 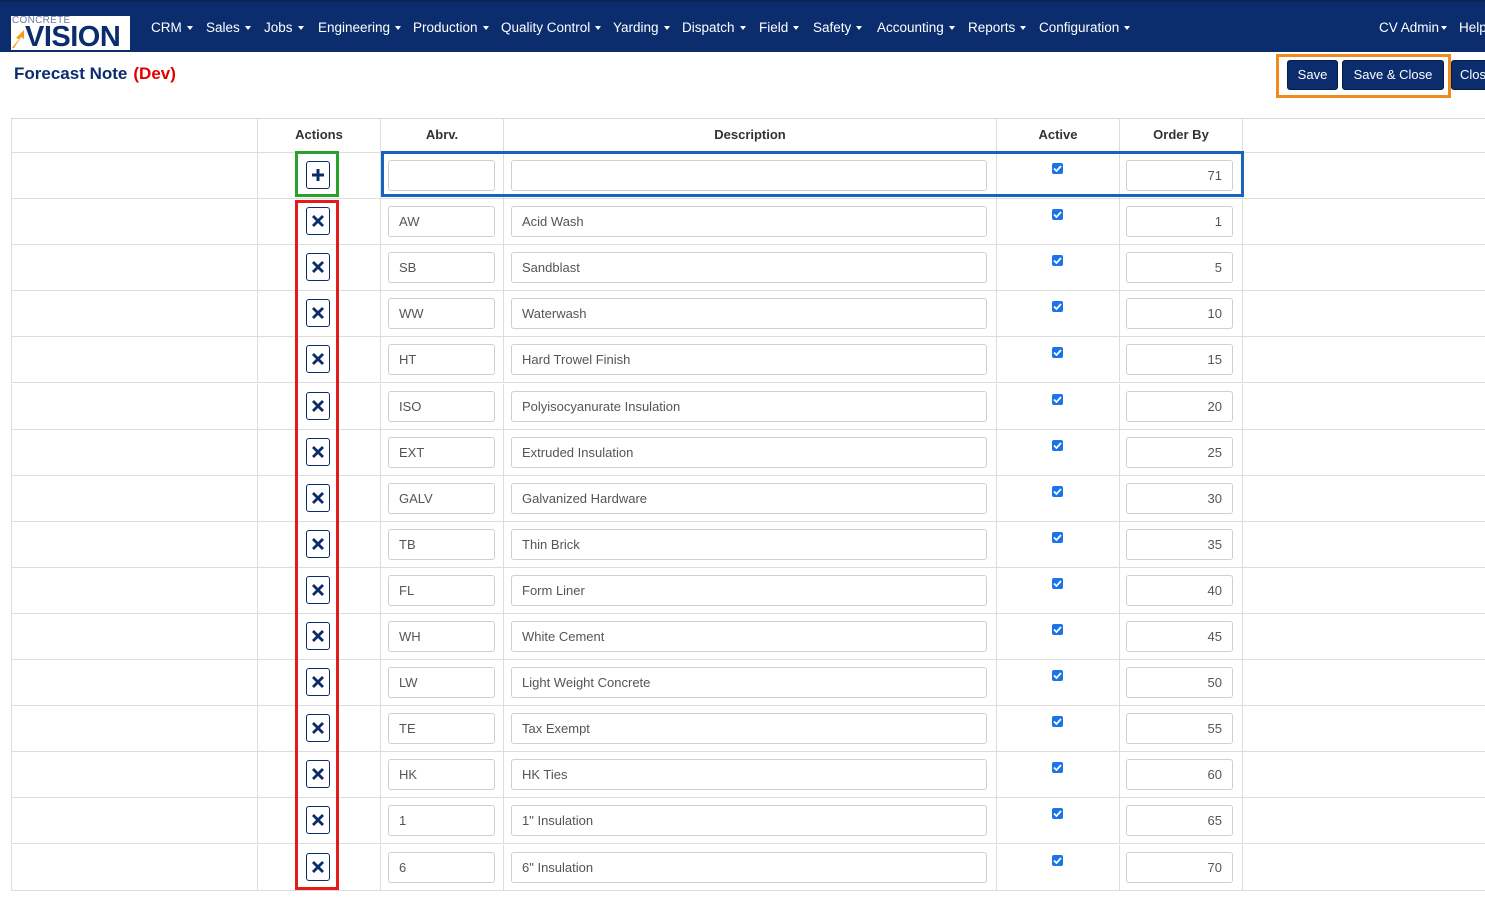 I want to click on description-input: Hard Trowel Finish, so click(x=749, y=360).